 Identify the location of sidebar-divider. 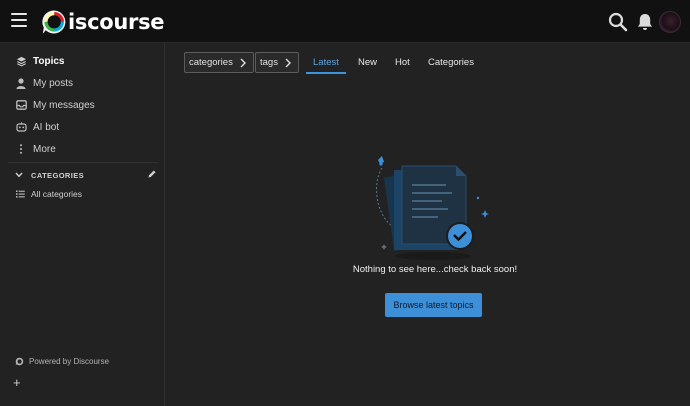
(83, 162).